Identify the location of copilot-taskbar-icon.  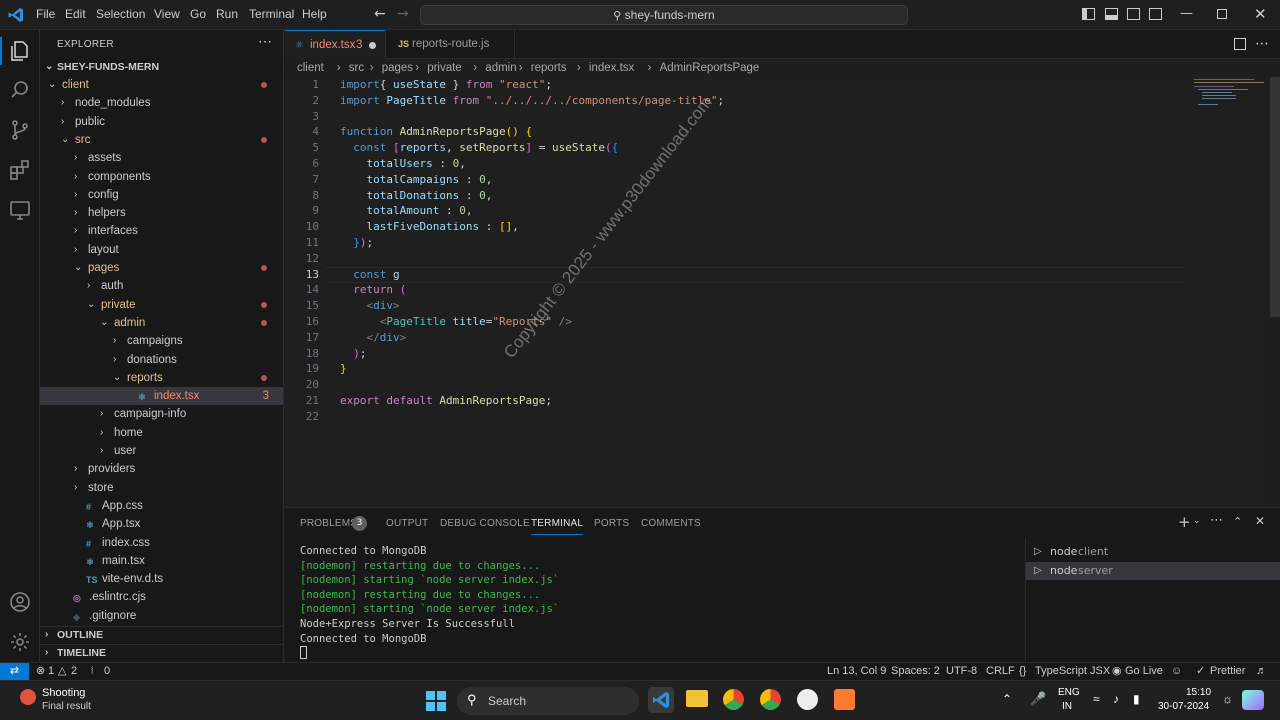
(1253, 700).